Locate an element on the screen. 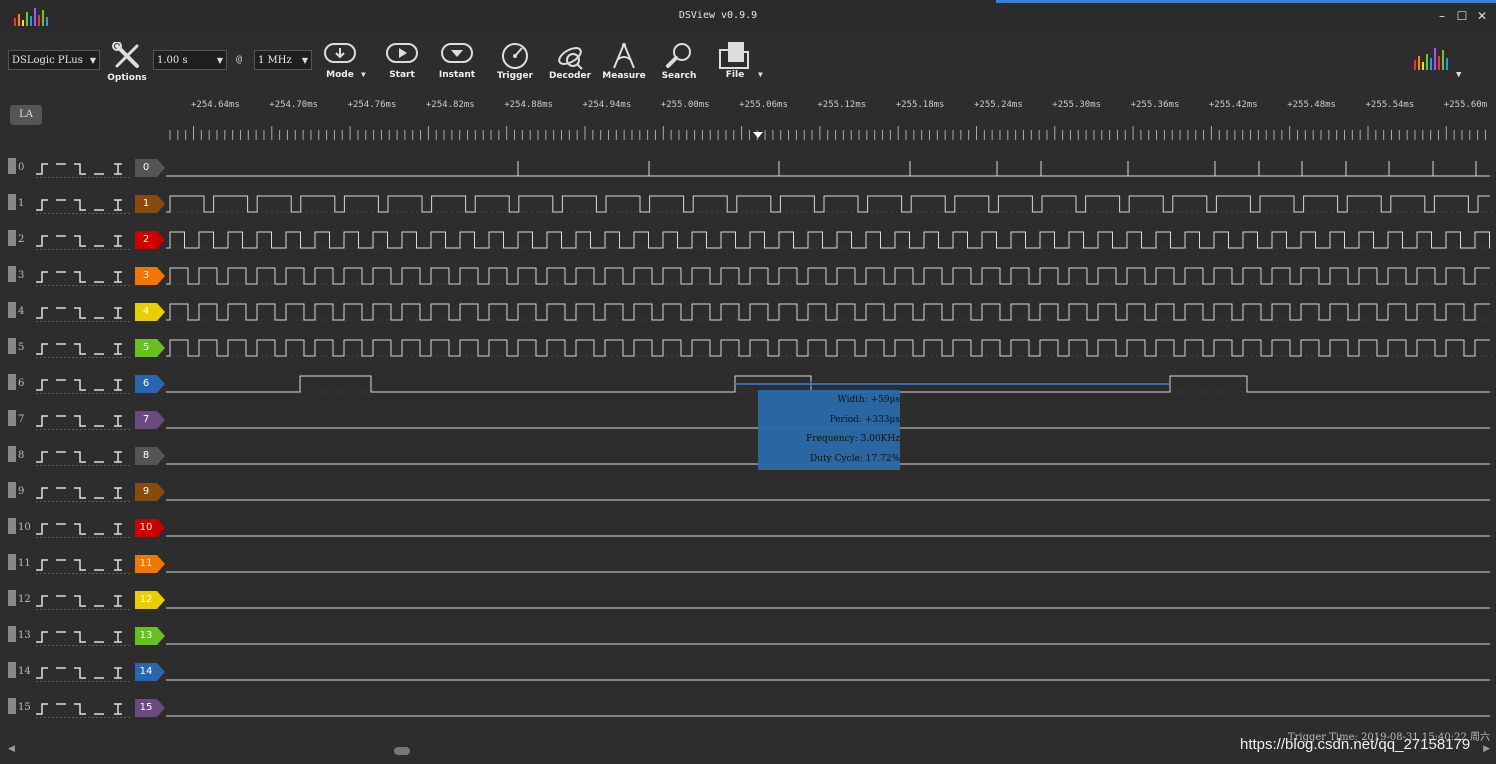 Image resolution: width=1496 pixels, height=764 pixels. channel-tag: 9 is located at coordinates (150, 492).